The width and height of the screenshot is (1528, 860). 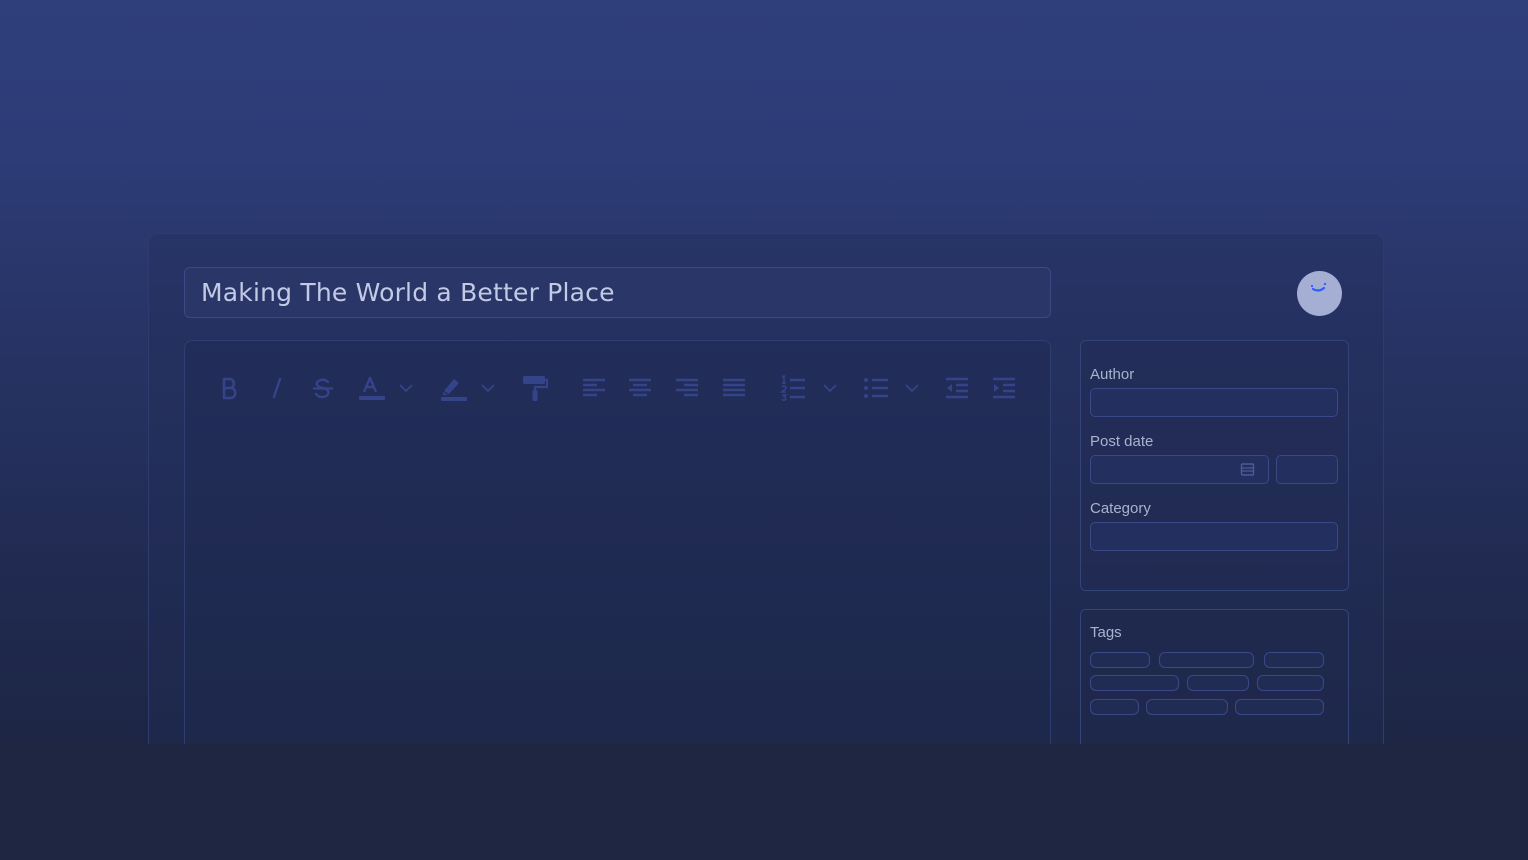 I want to click on font-color-button, so click(x=370, y=388).